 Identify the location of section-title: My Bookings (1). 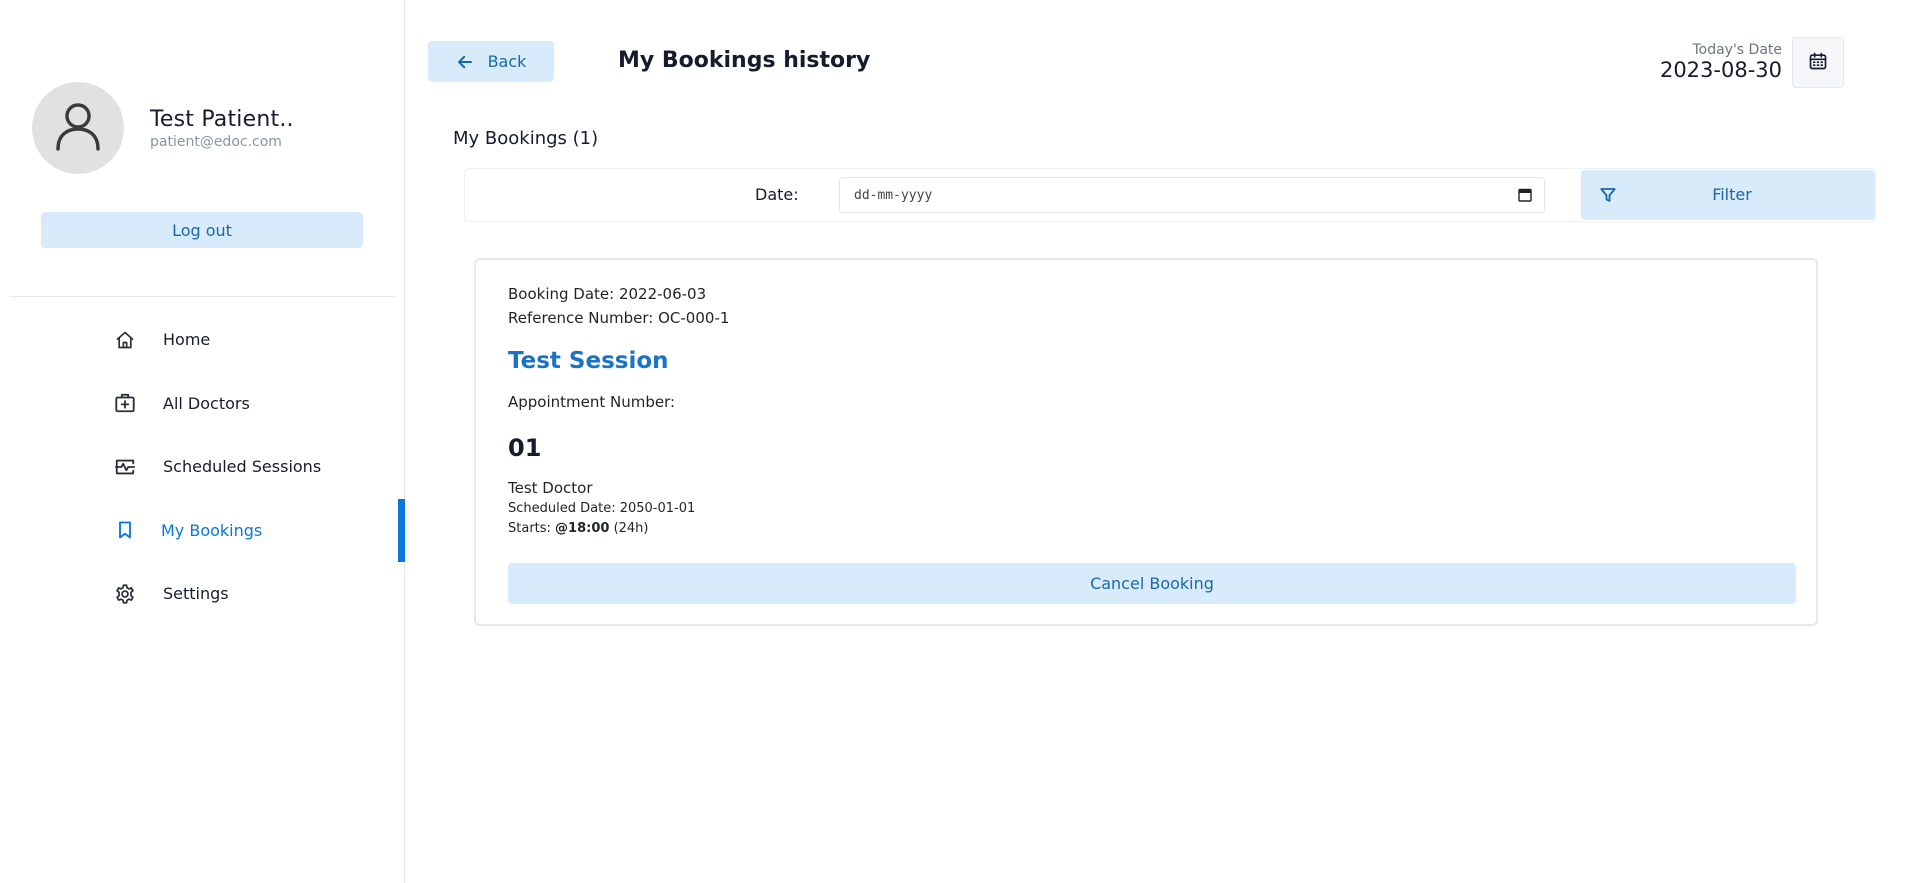
(526, 138).